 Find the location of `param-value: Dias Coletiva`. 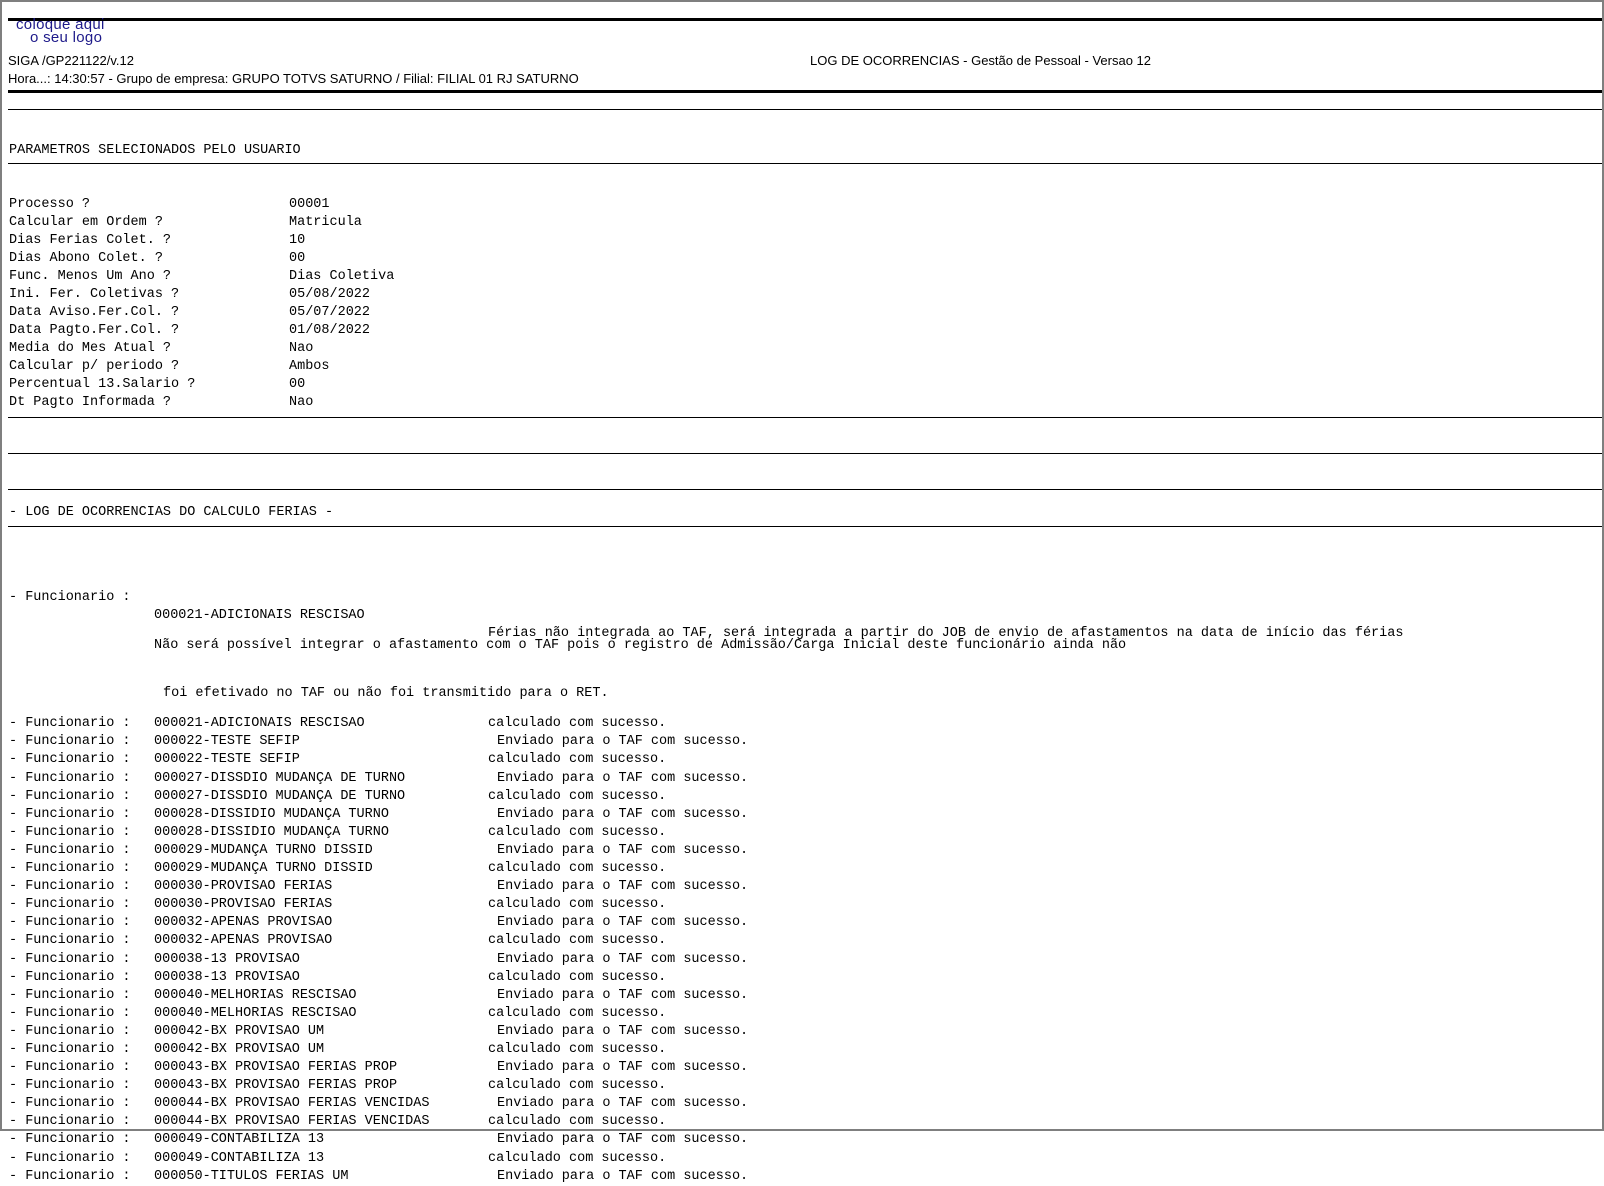

param-value: Dias Coletiva is located at coordinates (342, 276).